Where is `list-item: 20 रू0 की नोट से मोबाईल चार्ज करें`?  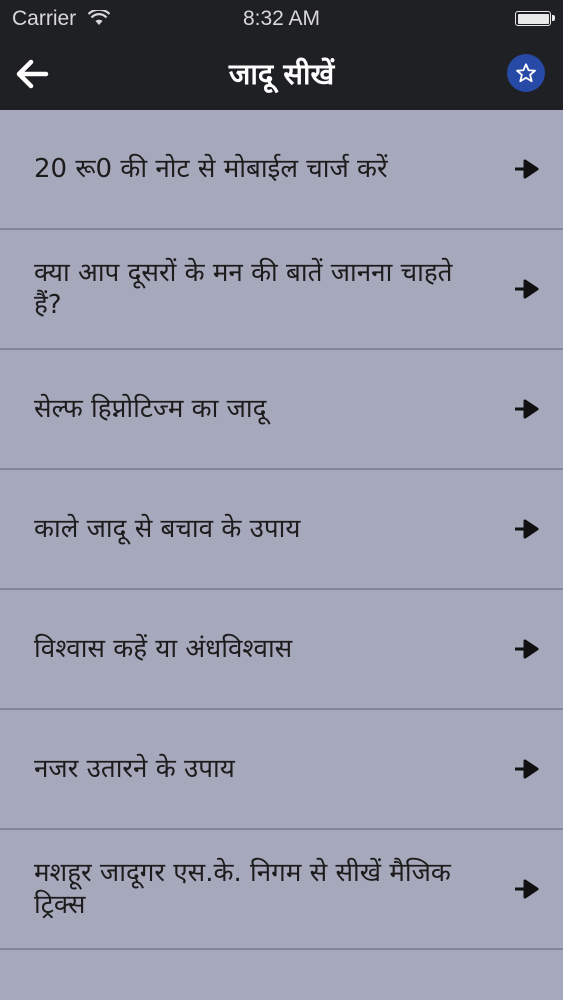
list-item: 20 रू0 की नोट से मोबाईल चार्ज करें is located at coordinates (281, 170).